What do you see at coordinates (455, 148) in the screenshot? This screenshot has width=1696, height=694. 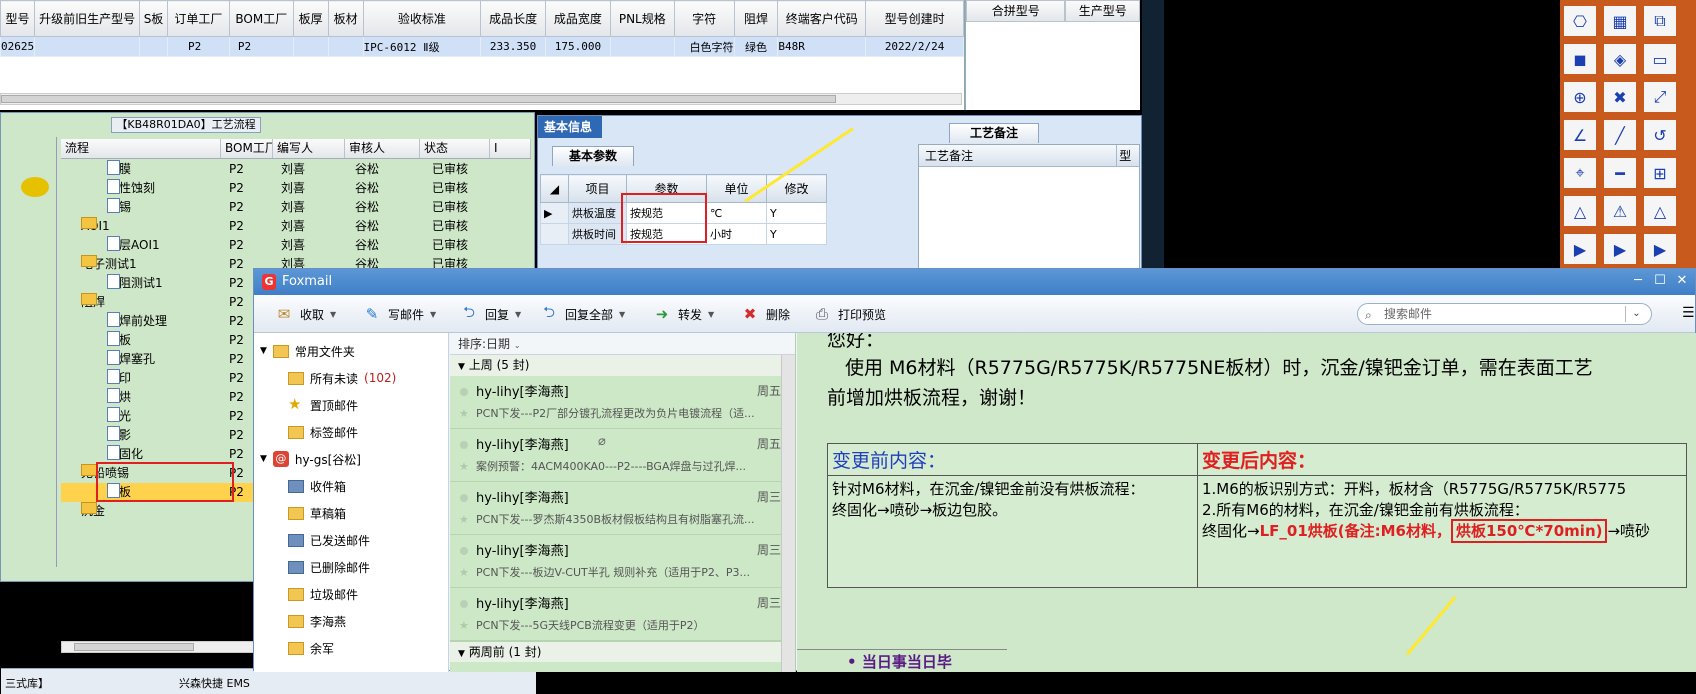 I see `col-status: 状态` at bounding box center [455, 148].